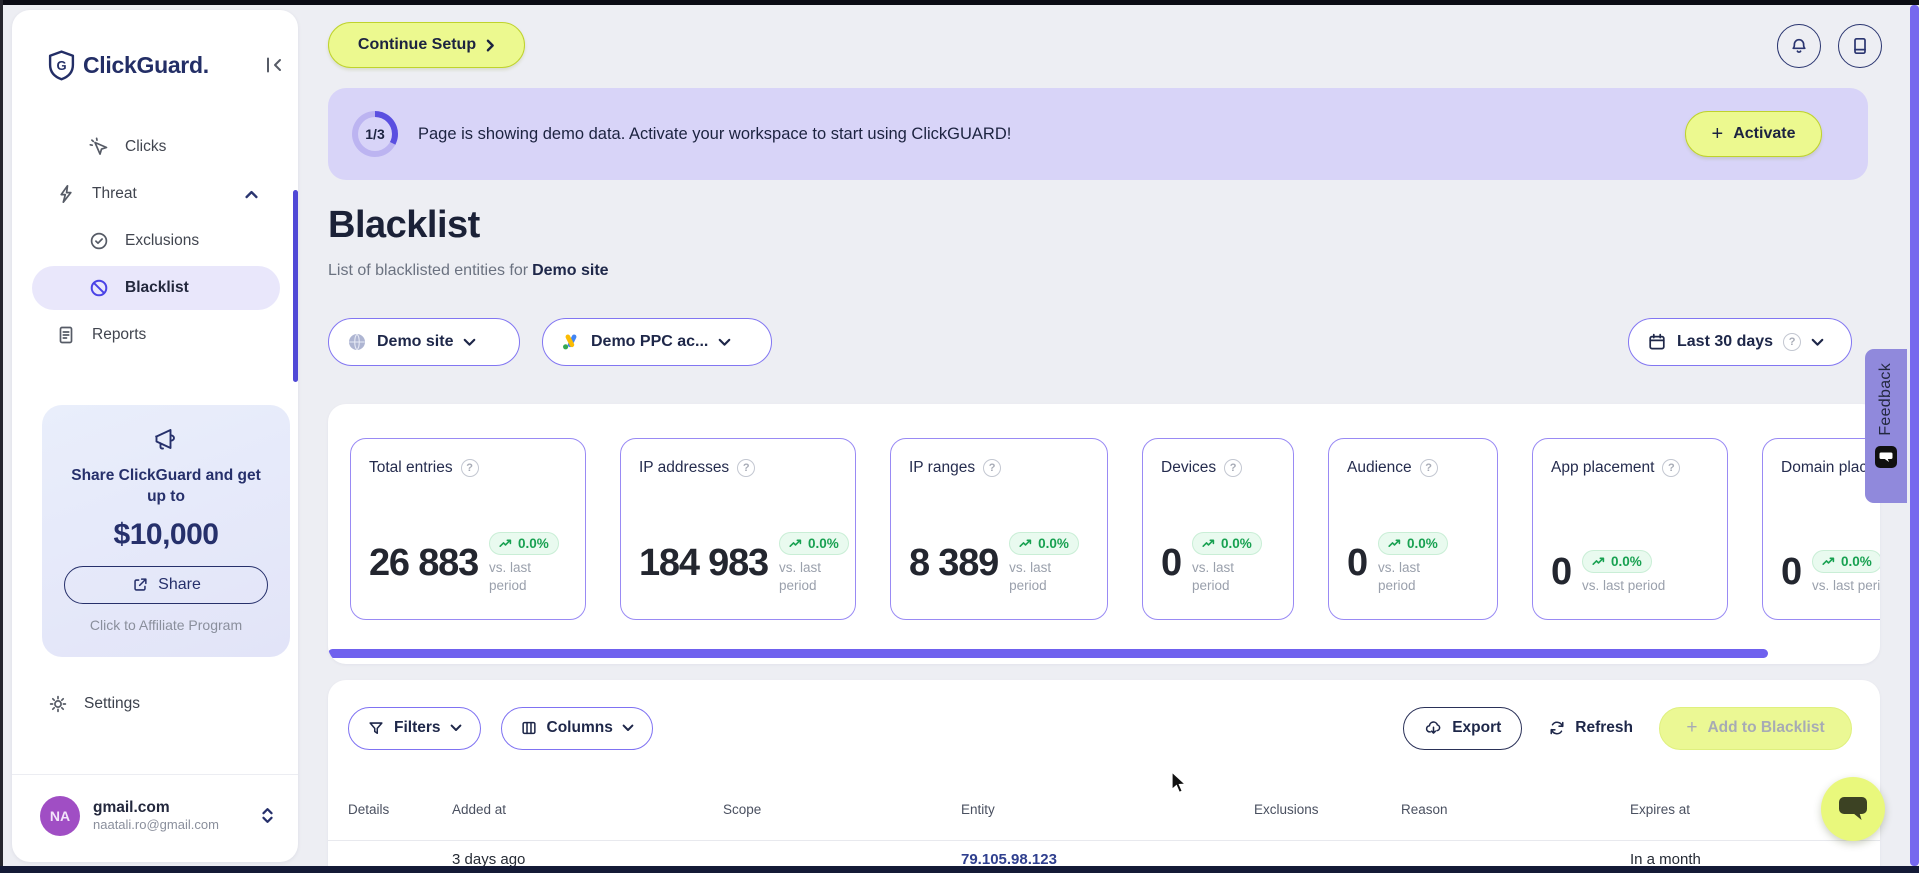 This screenshot has height=873, width=1919. What do you see at coordinates (576, 728) in the screenshot?
I see `columns-button: Columns` at bounding box center [576, 728].